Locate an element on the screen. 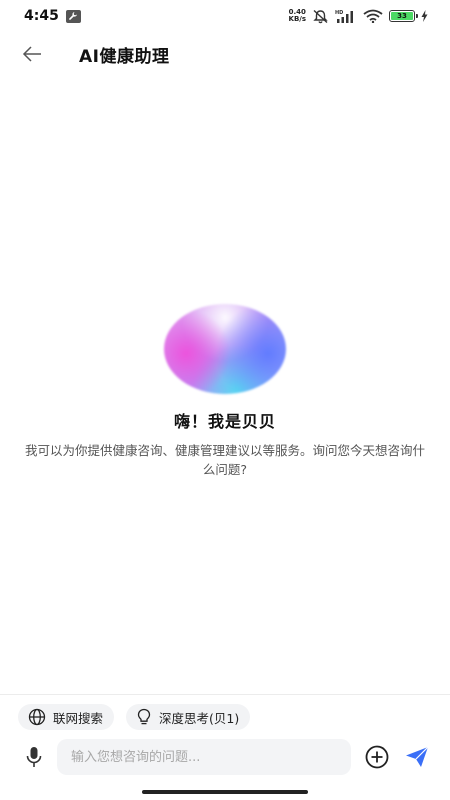 This screenshot has height=800, width=450. net-speed: 0.40 KB/s is located at coordinates (297, 16).